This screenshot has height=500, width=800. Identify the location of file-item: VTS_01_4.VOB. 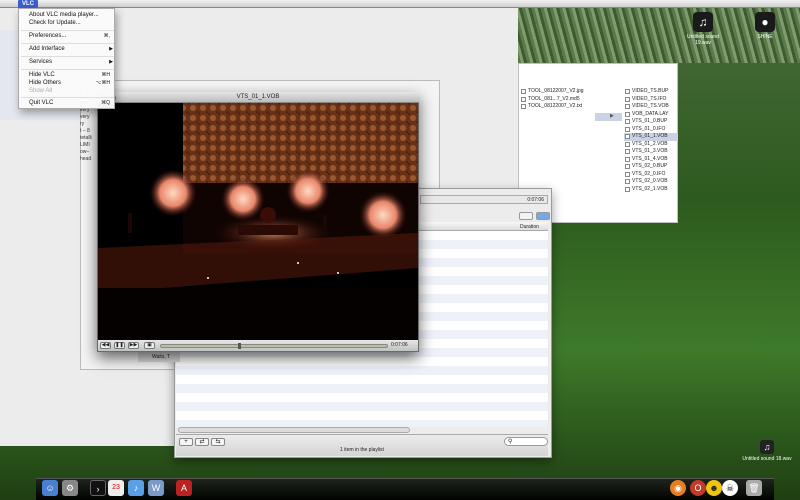
(651, 160).